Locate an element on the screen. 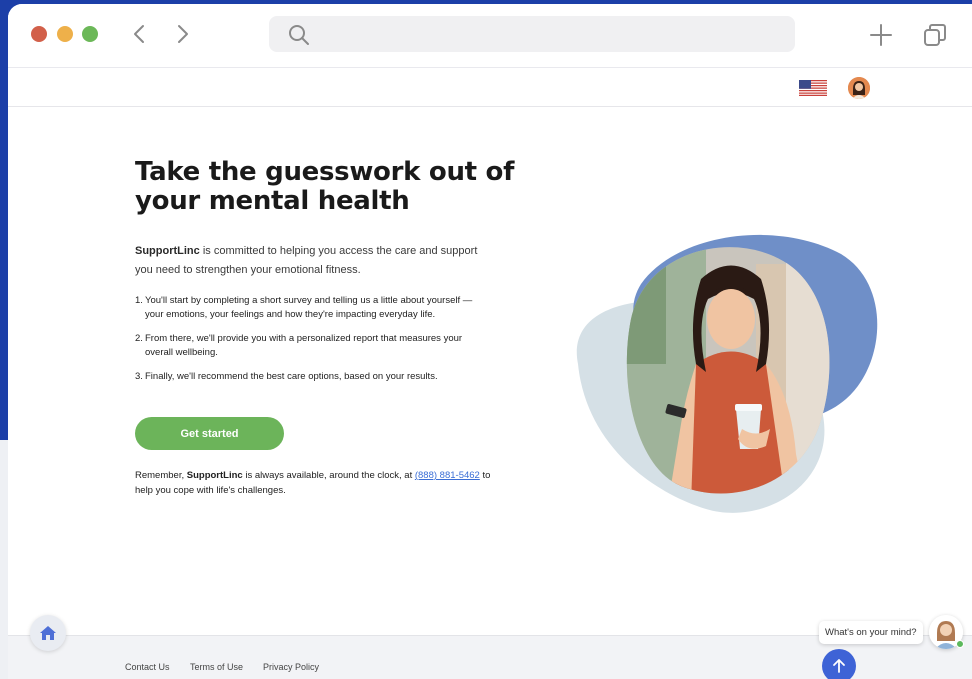 The image size is (972, 679). url-input is located at coordinates (548, 34).